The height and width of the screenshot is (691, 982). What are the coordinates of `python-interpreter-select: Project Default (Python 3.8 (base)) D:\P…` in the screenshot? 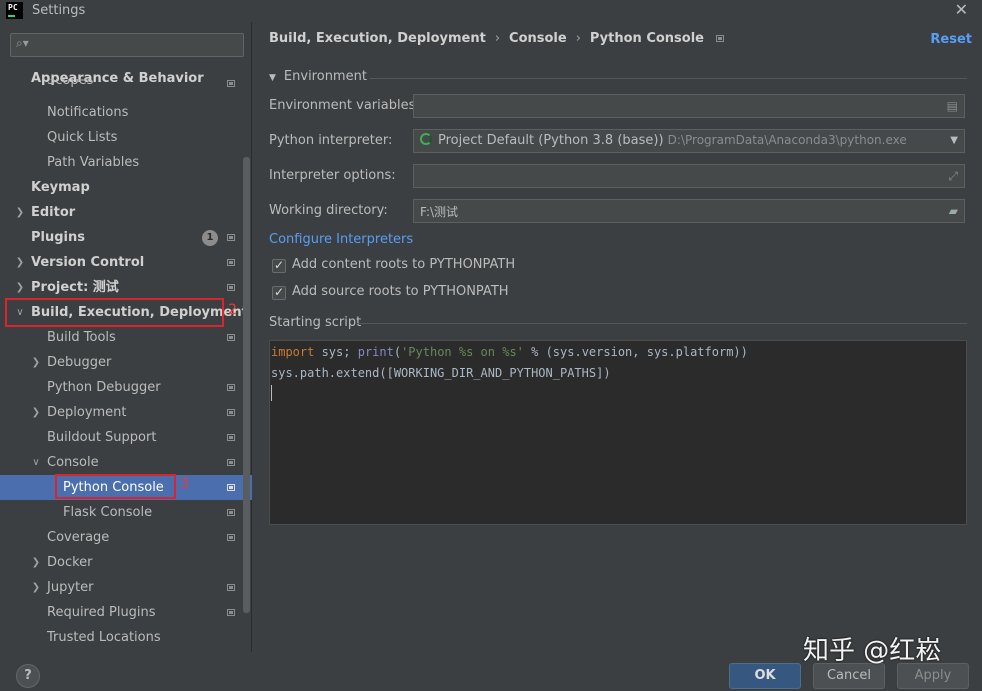 It's located at (689, 141).